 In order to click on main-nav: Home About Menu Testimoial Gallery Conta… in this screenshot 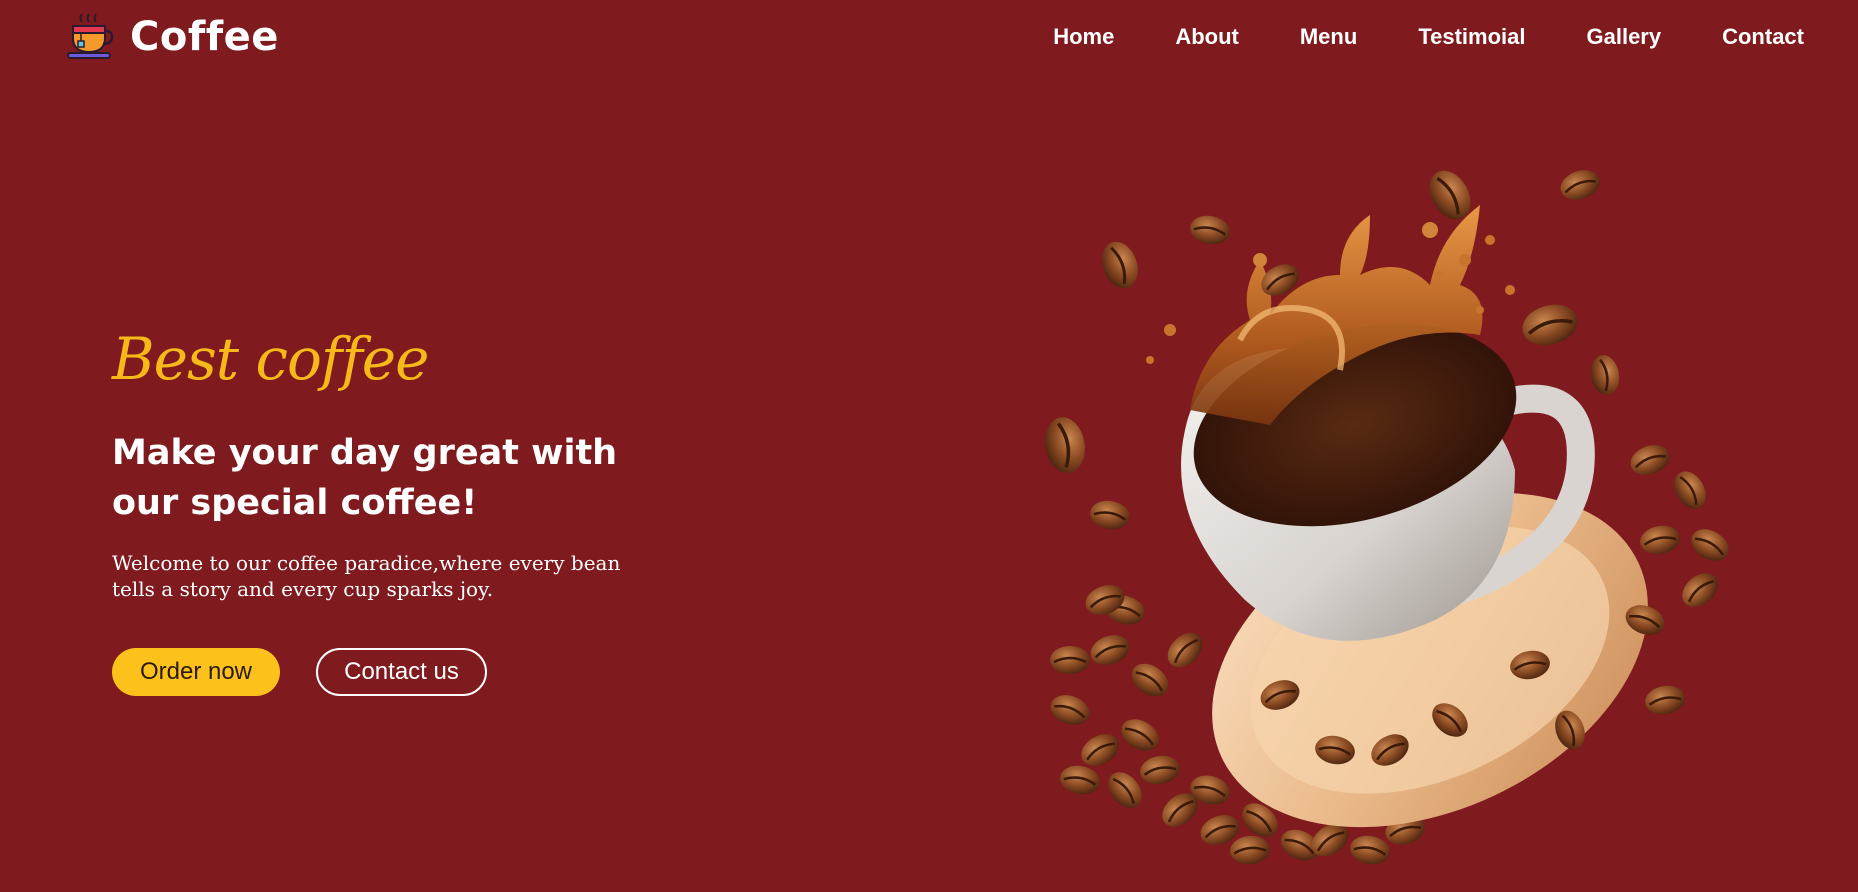, I will do `click(1428, 37)`.